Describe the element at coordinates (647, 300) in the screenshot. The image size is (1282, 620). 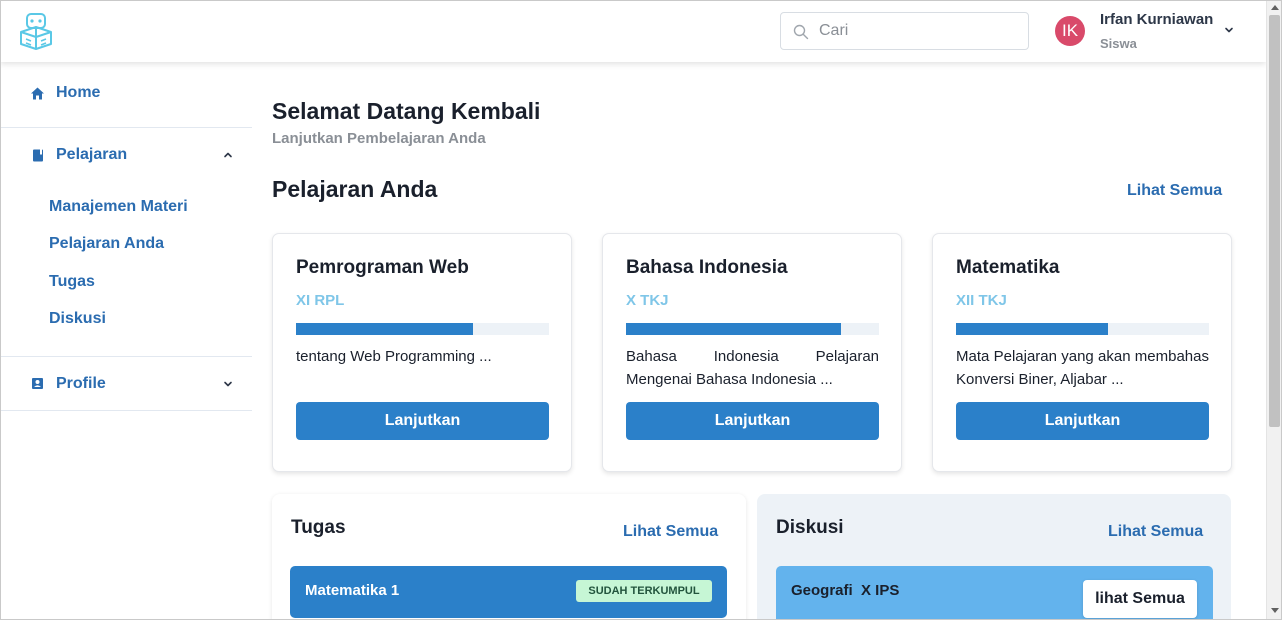
I see `course-class: X TKJ` at that location.